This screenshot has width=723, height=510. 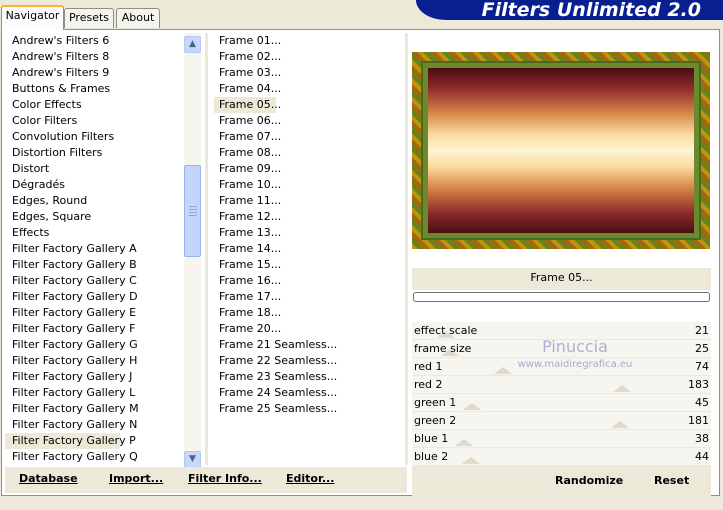 What do you see at coordinates (94, 281) in the screenshot?
I see `category-item: Filter Factory Gallery C` at bounding box center [94, 281].